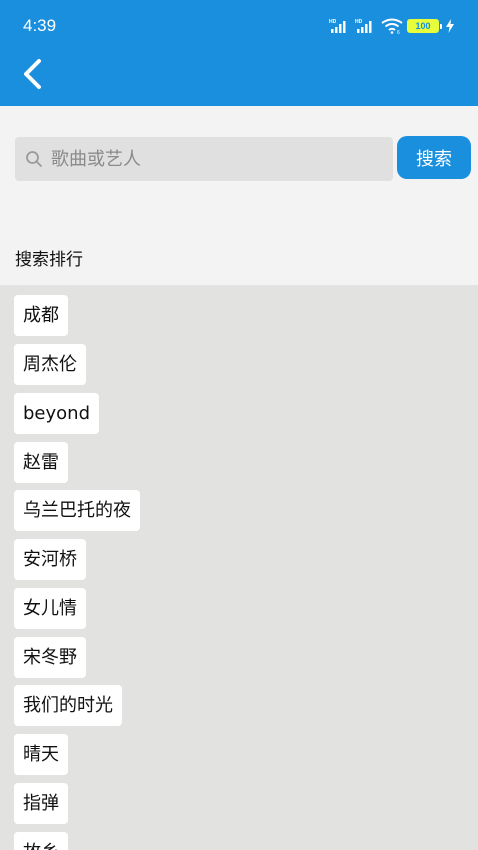 The image size is (478, 850). I want to click on search-input, so click(211, 159).